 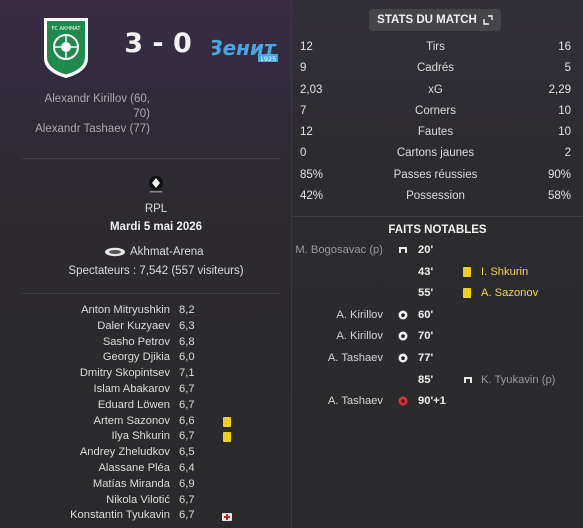 I want to click on player-row: Islam Abakarov 6,7, so click(x=146, y=391).